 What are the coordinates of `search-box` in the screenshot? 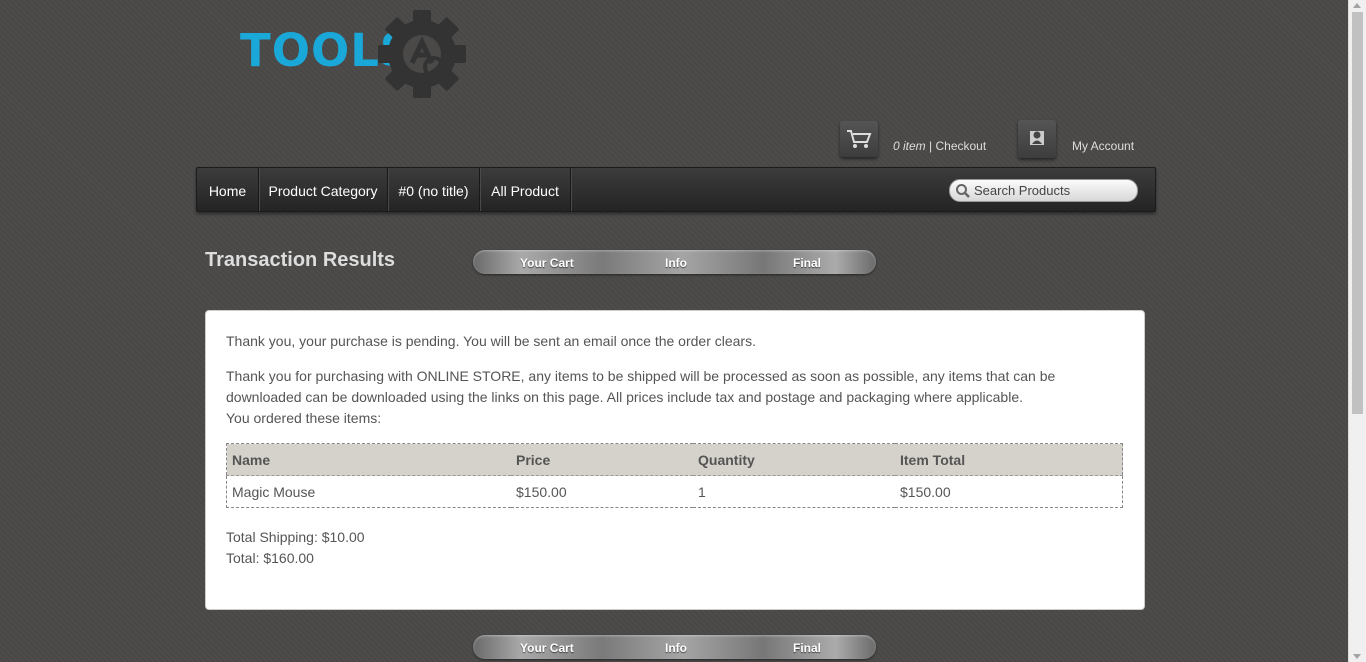 It's located at (1043, 190).